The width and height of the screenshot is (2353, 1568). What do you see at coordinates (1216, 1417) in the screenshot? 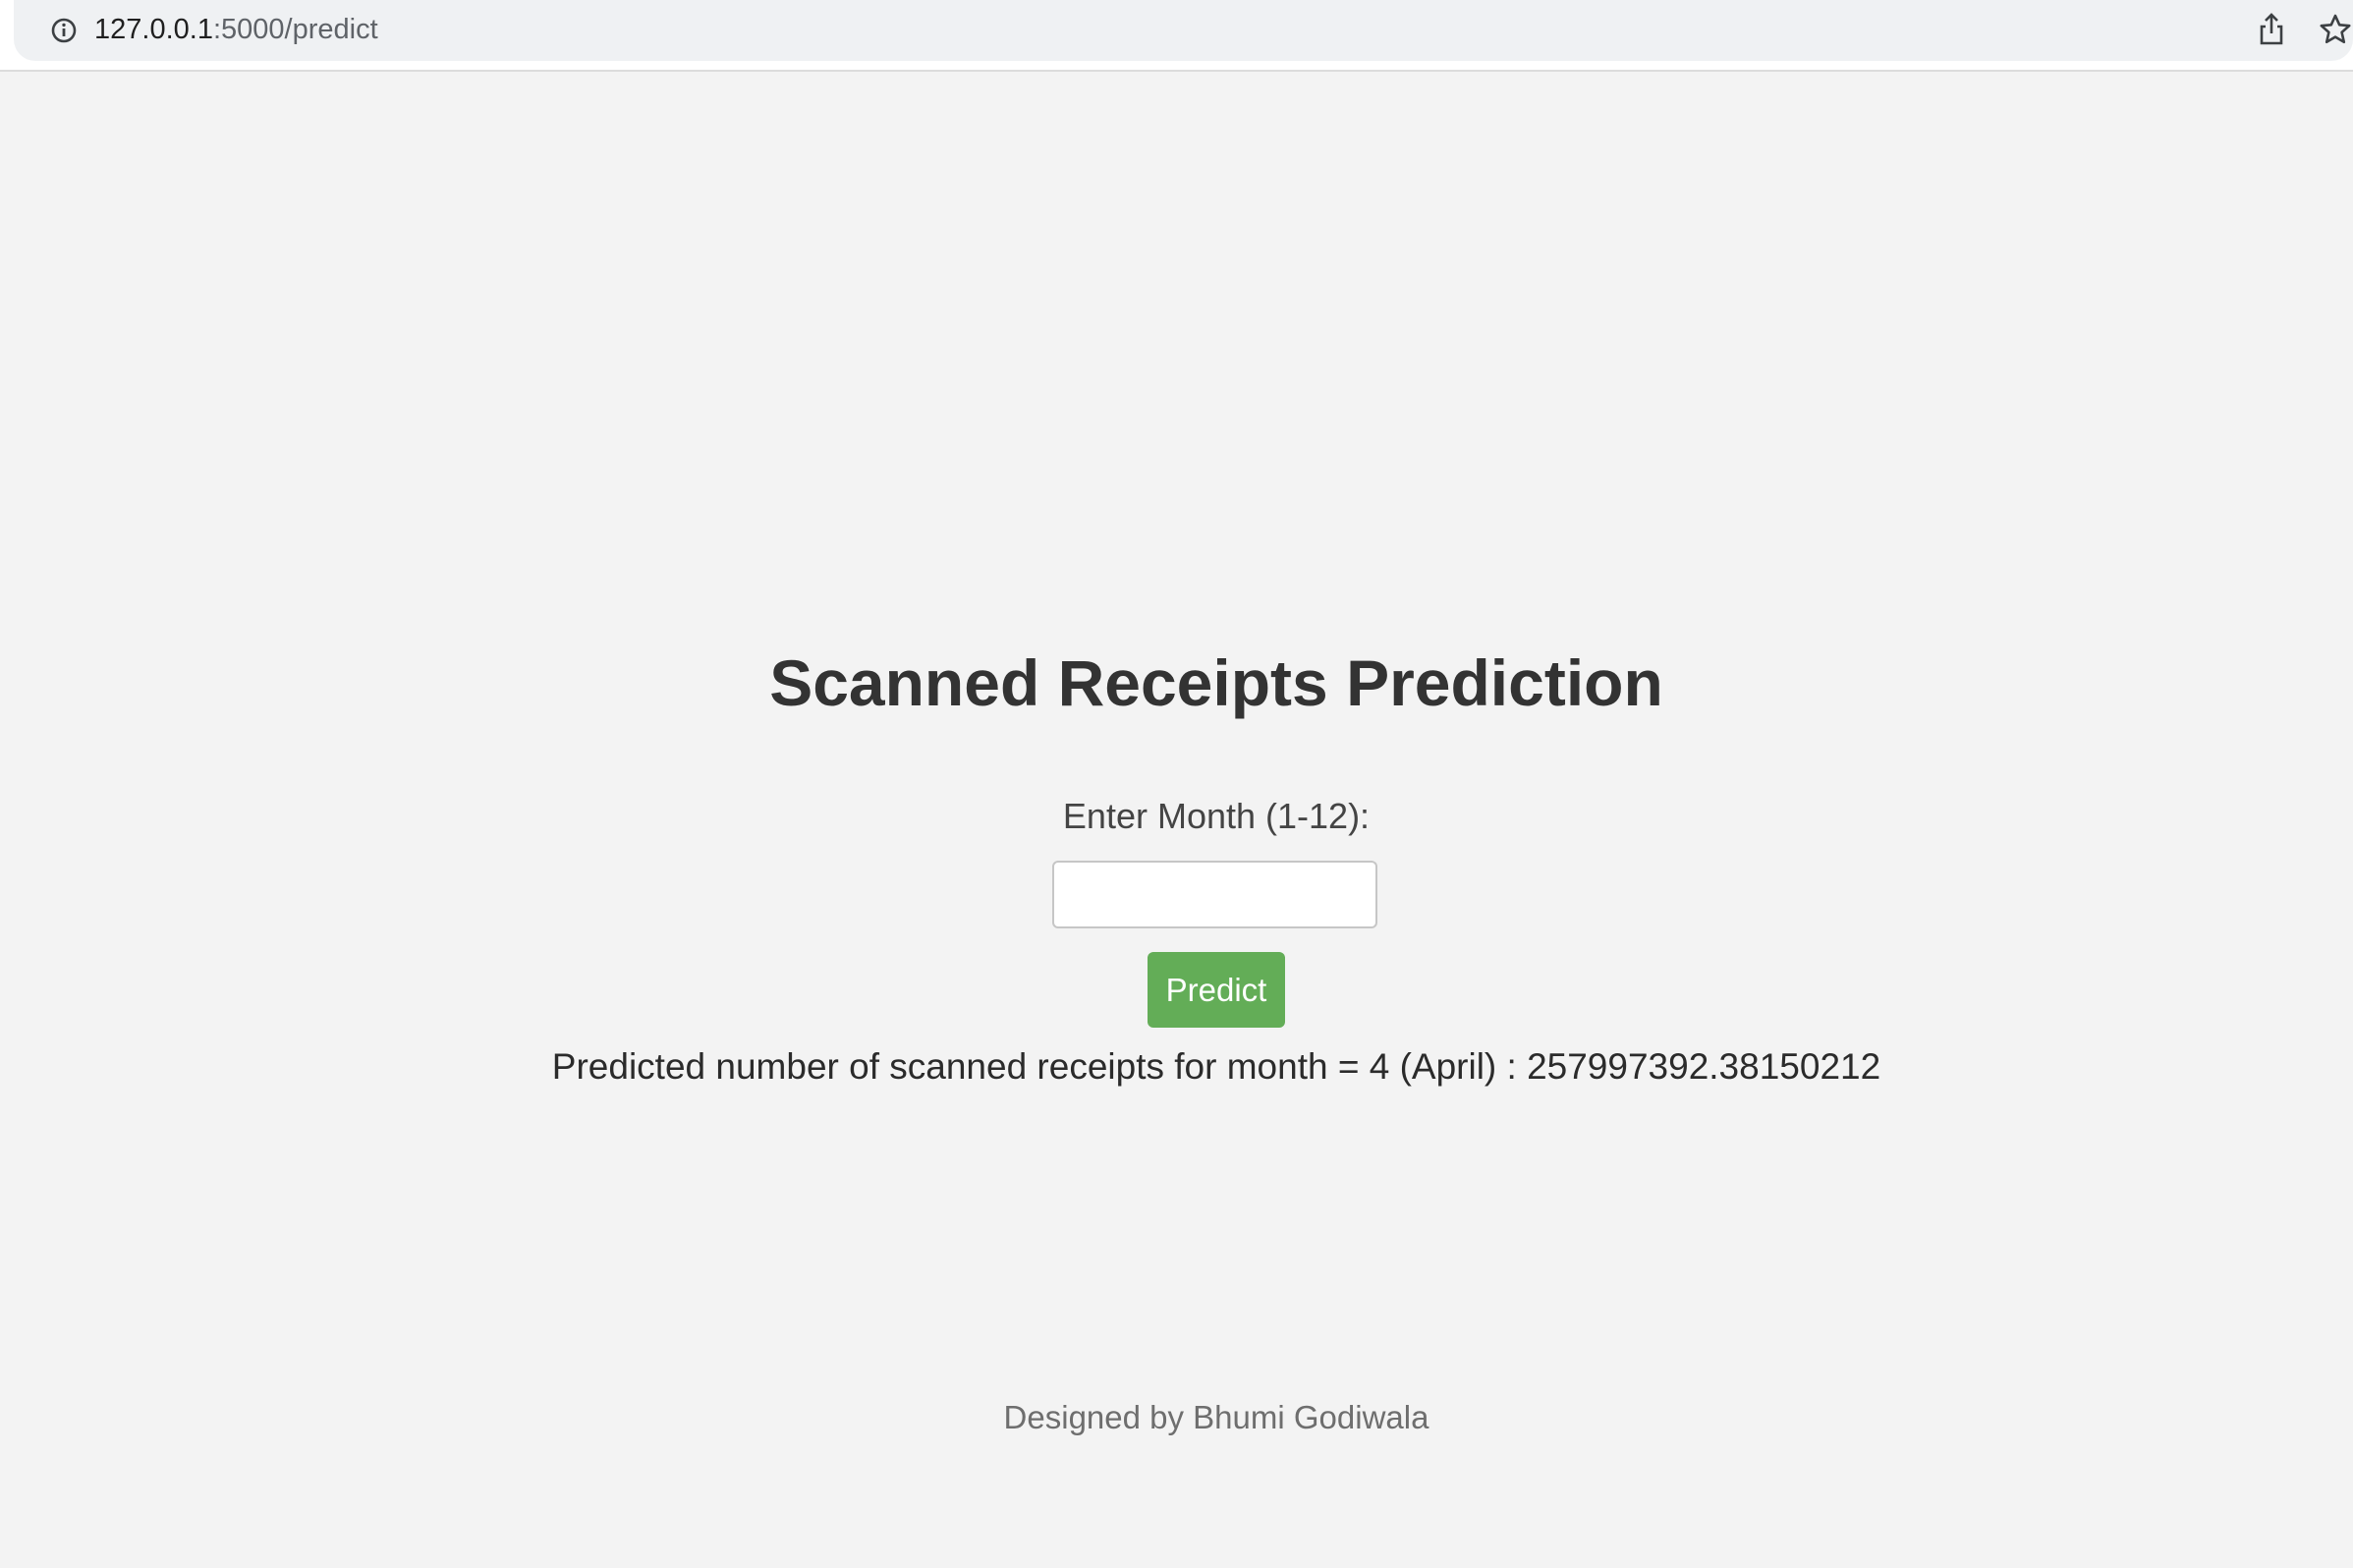
I see `footer-credit: Designed by Bhumi Godiwala` at bounding box center [1216, 1417].